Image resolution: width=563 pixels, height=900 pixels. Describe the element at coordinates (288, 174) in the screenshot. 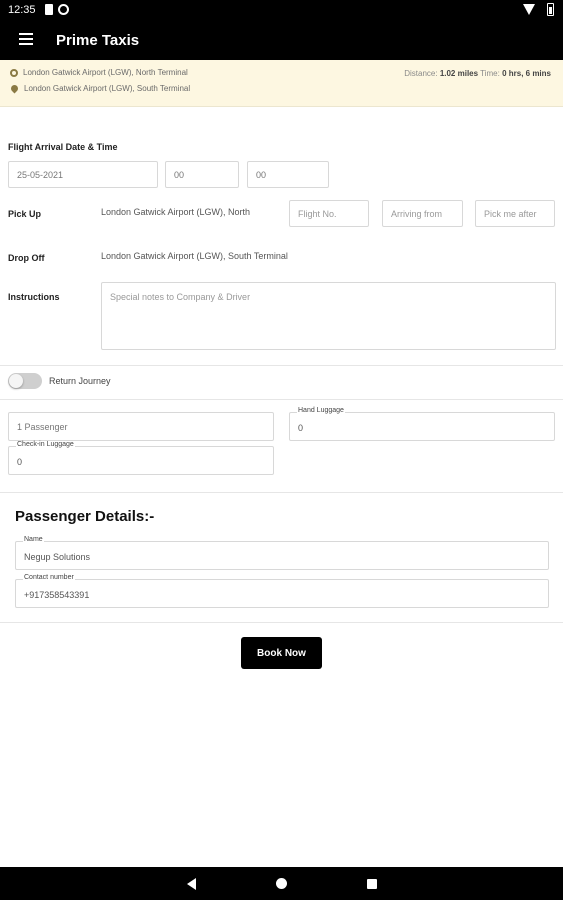

I see `arrival-minute-input: 00` at that location.